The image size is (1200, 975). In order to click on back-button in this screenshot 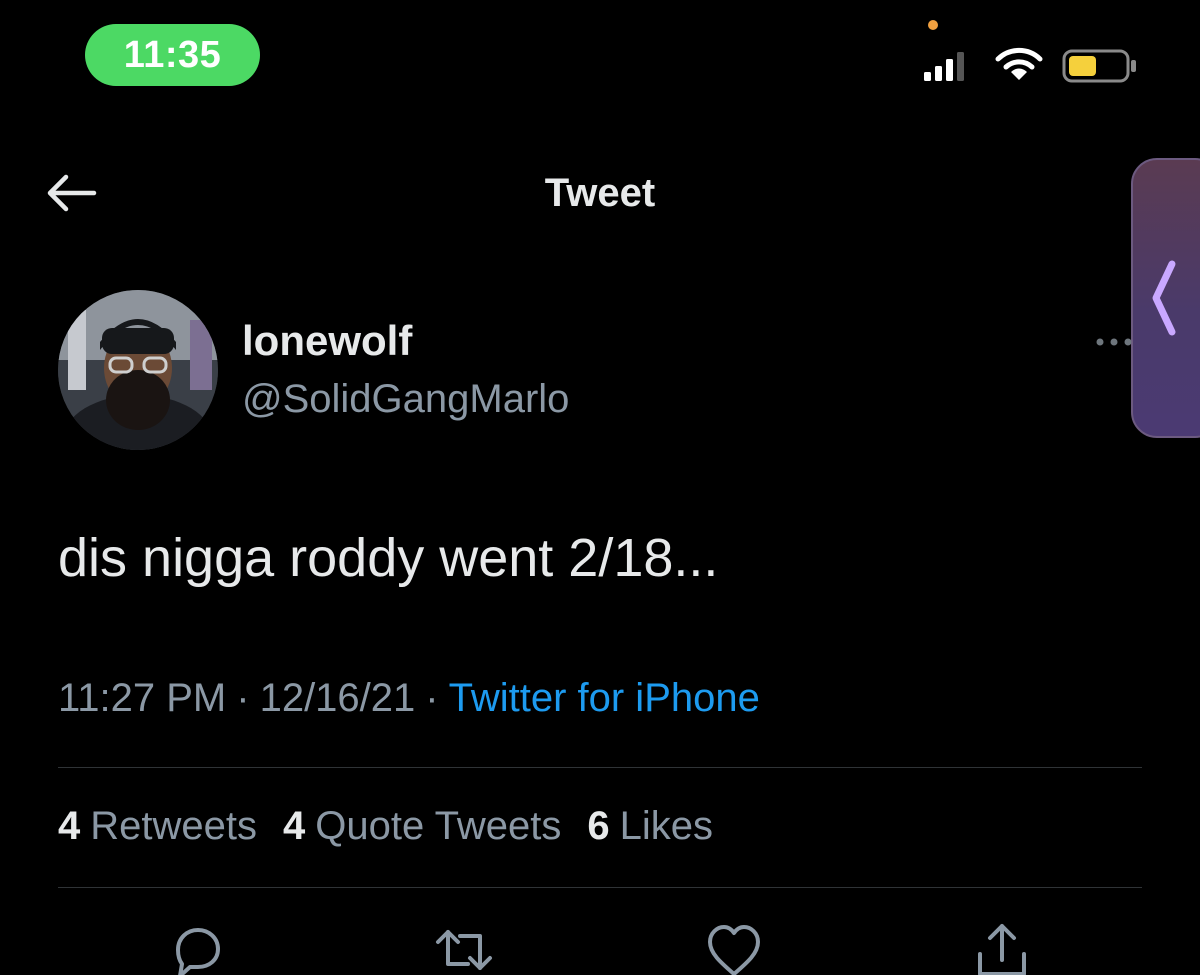, I will do `click(71, 193)`.